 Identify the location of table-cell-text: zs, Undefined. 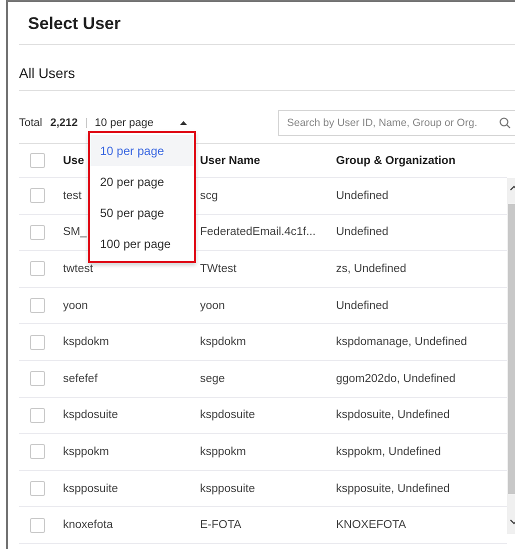
(372, 268).